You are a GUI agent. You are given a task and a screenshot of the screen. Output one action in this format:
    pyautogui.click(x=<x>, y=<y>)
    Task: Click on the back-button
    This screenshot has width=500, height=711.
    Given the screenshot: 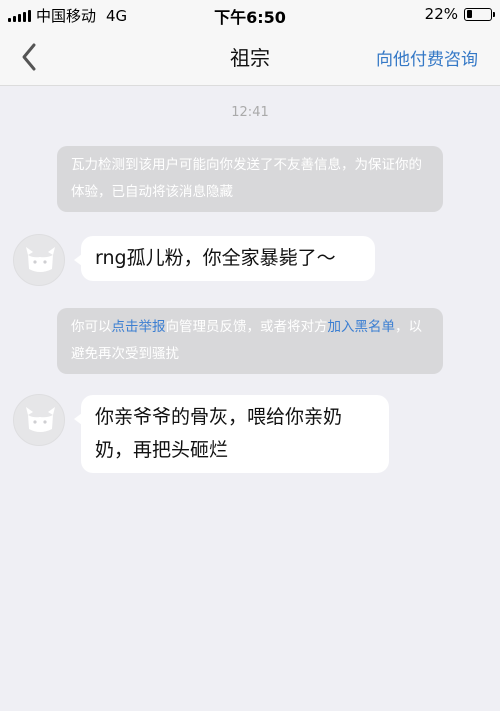 What is the action you would take?
    pyautogui.click(x=31, y=57)
    